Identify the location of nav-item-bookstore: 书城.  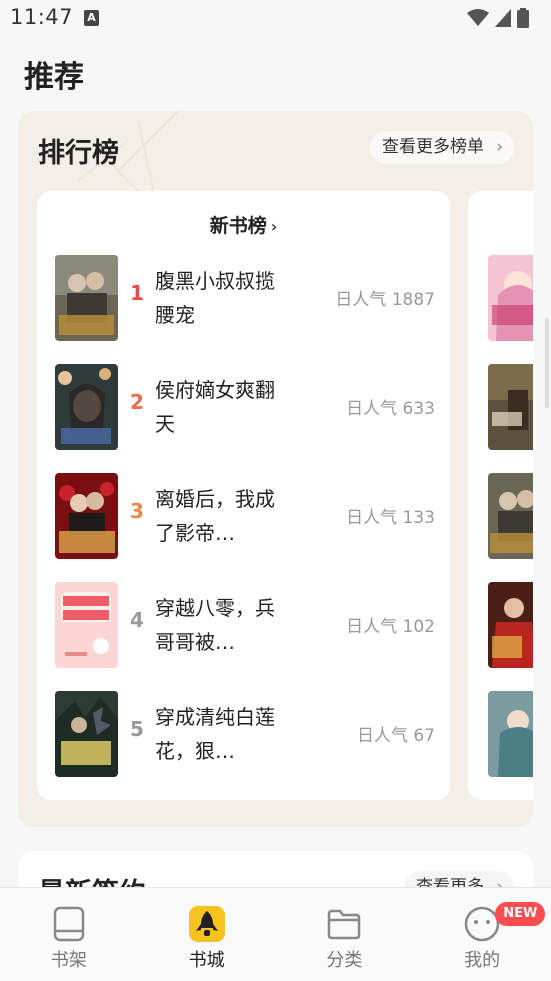
(207, 934).